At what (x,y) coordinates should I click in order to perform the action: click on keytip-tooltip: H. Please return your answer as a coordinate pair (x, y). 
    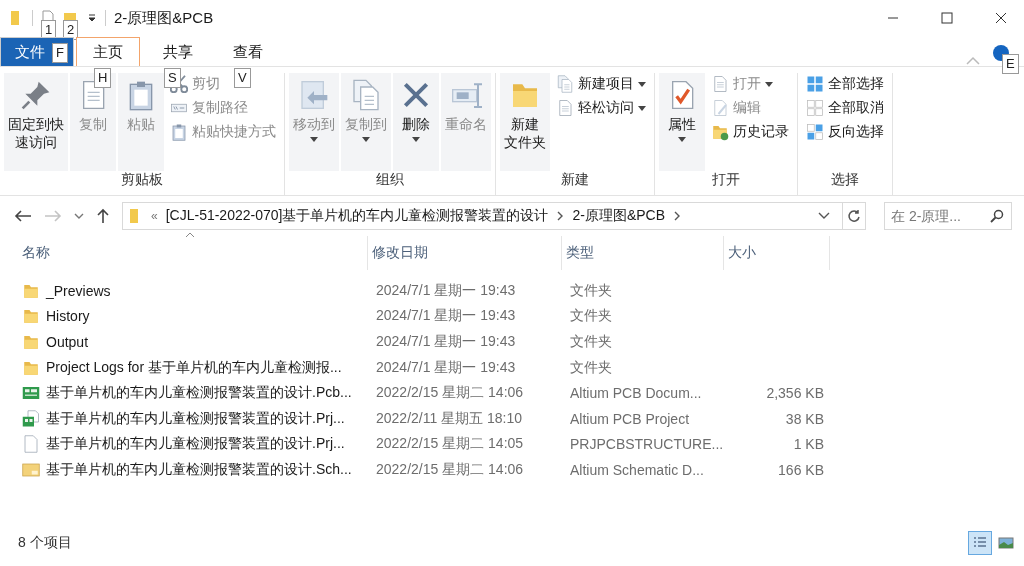
    Looking at the image, I should click on (103, 78).